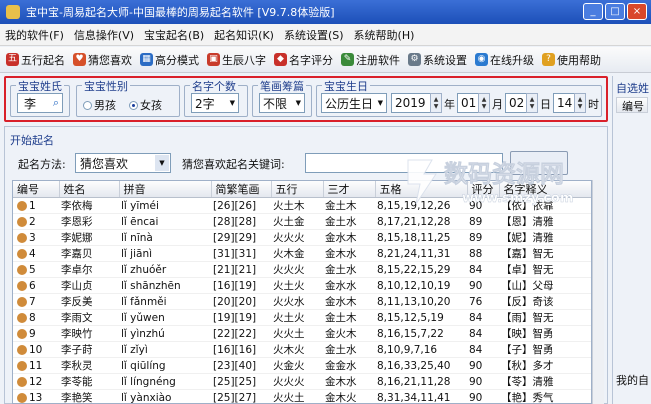 This screenshot has height=404, width=651. Describe the element at coordinates (598, 292) in the screenshot. I see `table-scrollbar` at that location.